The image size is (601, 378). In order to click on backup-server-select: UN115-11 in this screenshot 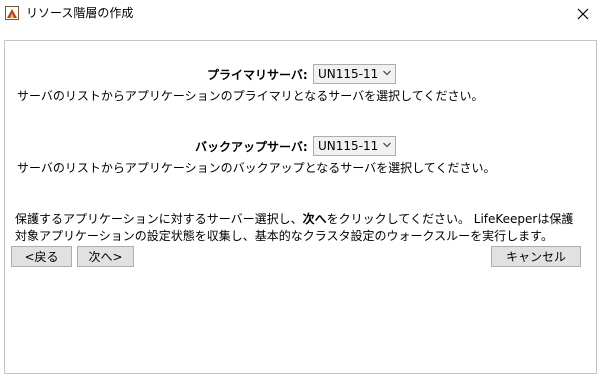, I will do `click(354, 146)`.